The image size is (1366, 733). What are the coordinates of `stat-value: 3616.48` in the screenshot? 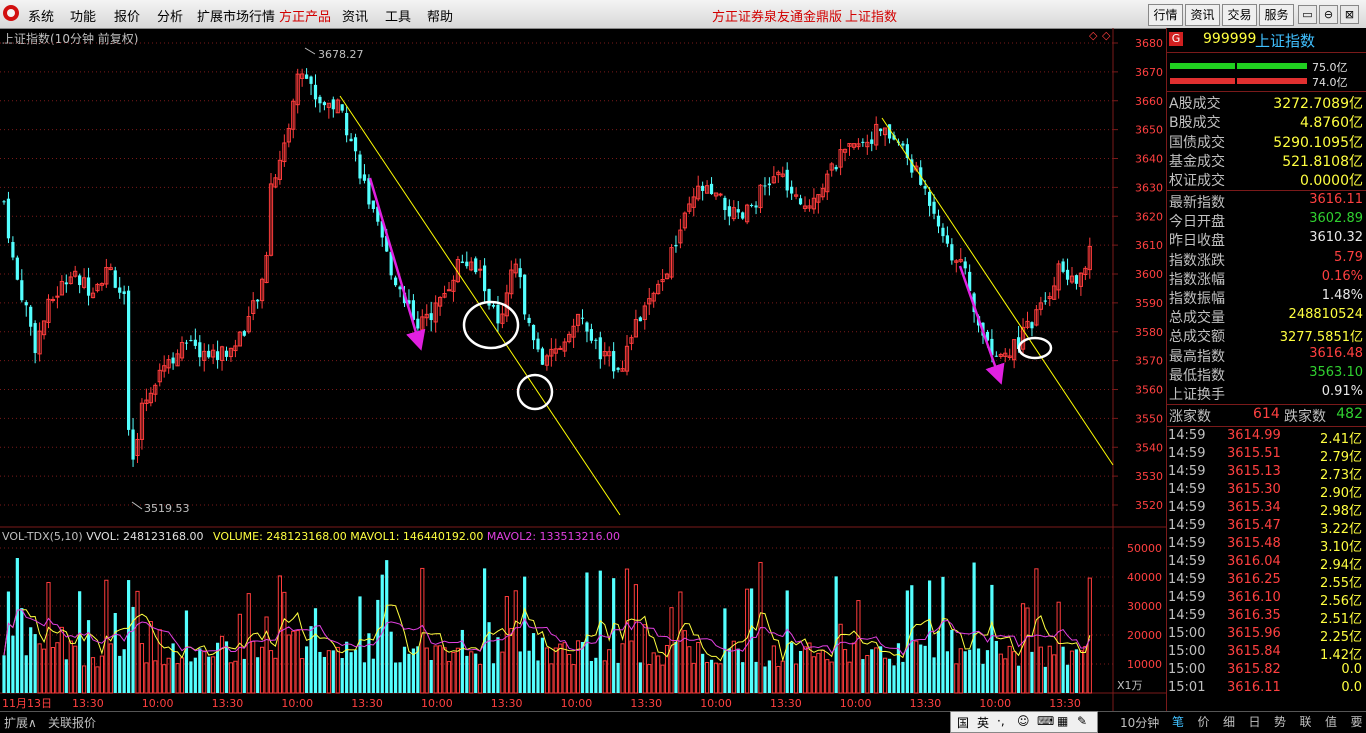 It's located at (1336, 353).